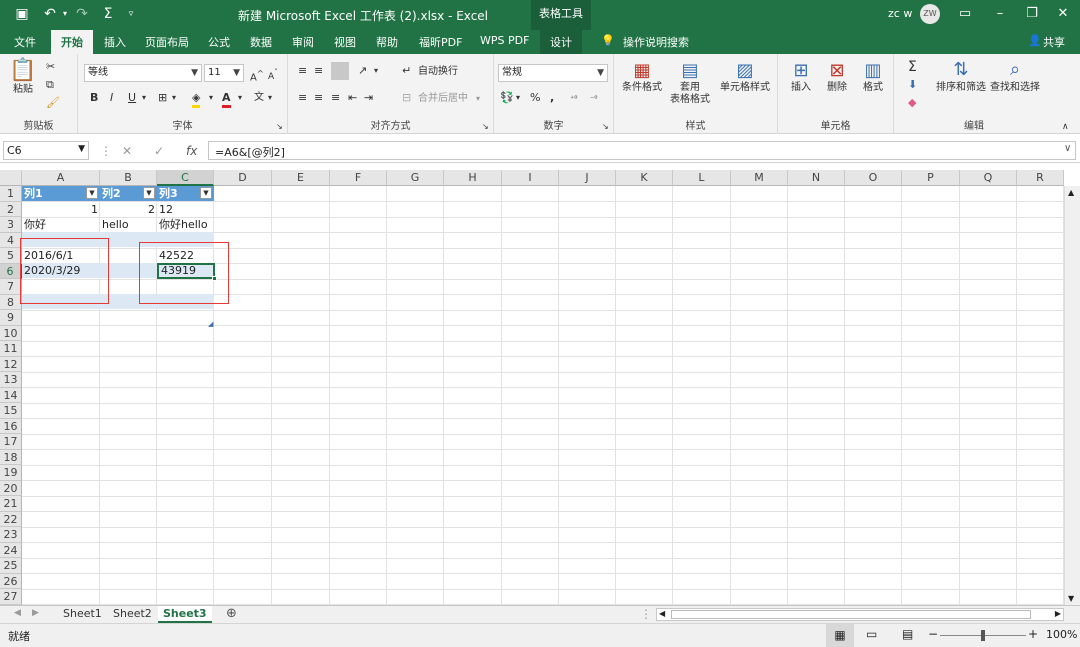  I want to click on align-left-icon: ≡, so click(302, 98).